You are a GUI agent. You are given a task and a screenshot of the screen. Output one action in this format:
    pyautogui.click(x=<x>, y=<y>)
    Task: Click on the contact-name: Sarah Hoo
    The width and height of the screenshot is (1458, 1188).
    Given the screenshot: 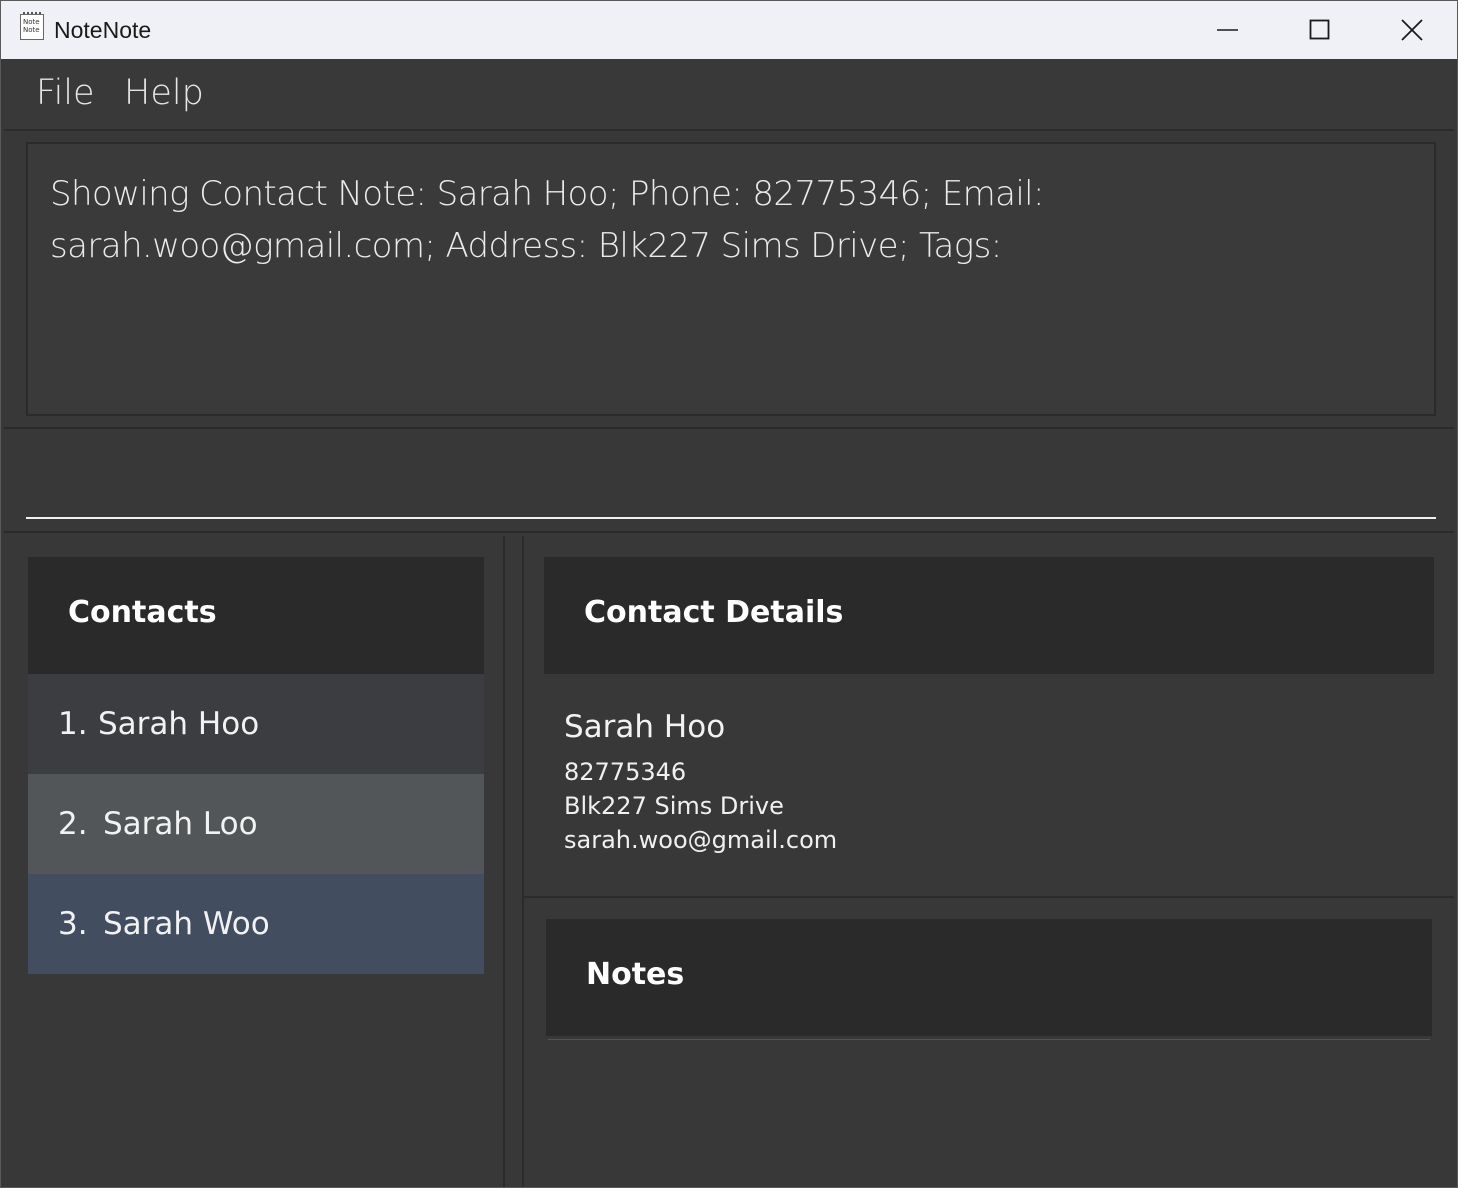 What is the action you would take?
    pyautogui.click(x=179, y=724)
    